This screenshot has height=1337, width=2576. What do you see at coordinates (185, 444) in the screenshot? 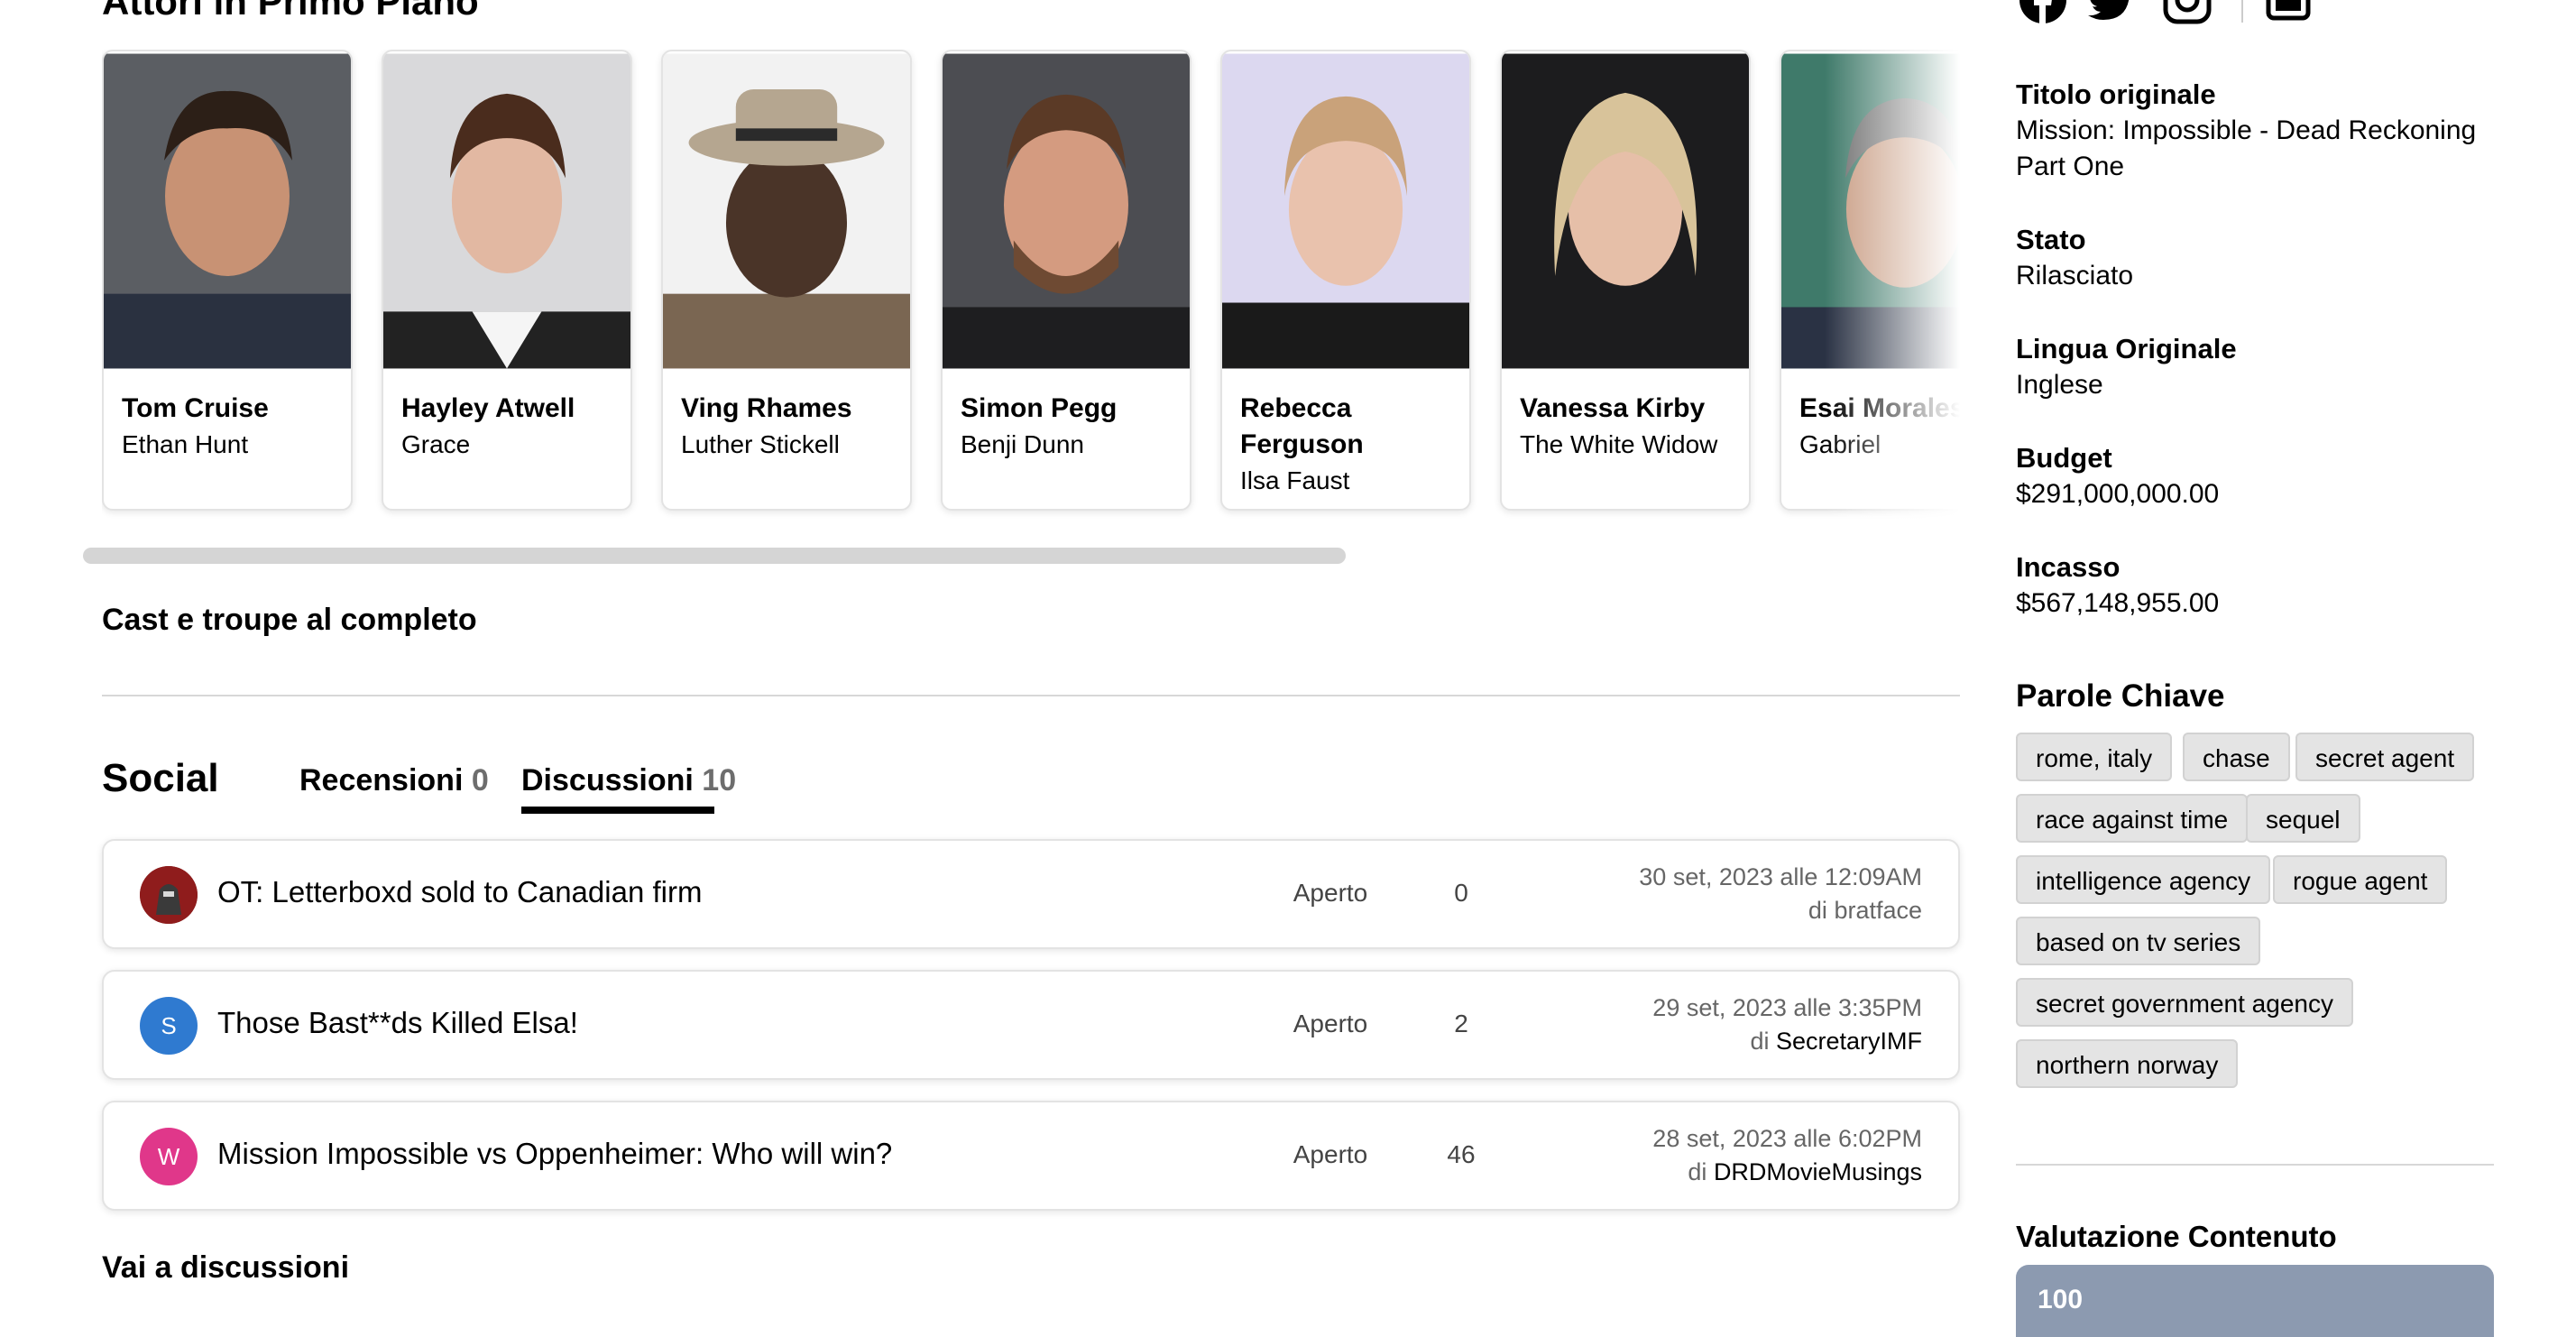
I see `cast-character: Ethan Hunt` at bounding box center [185, 444].